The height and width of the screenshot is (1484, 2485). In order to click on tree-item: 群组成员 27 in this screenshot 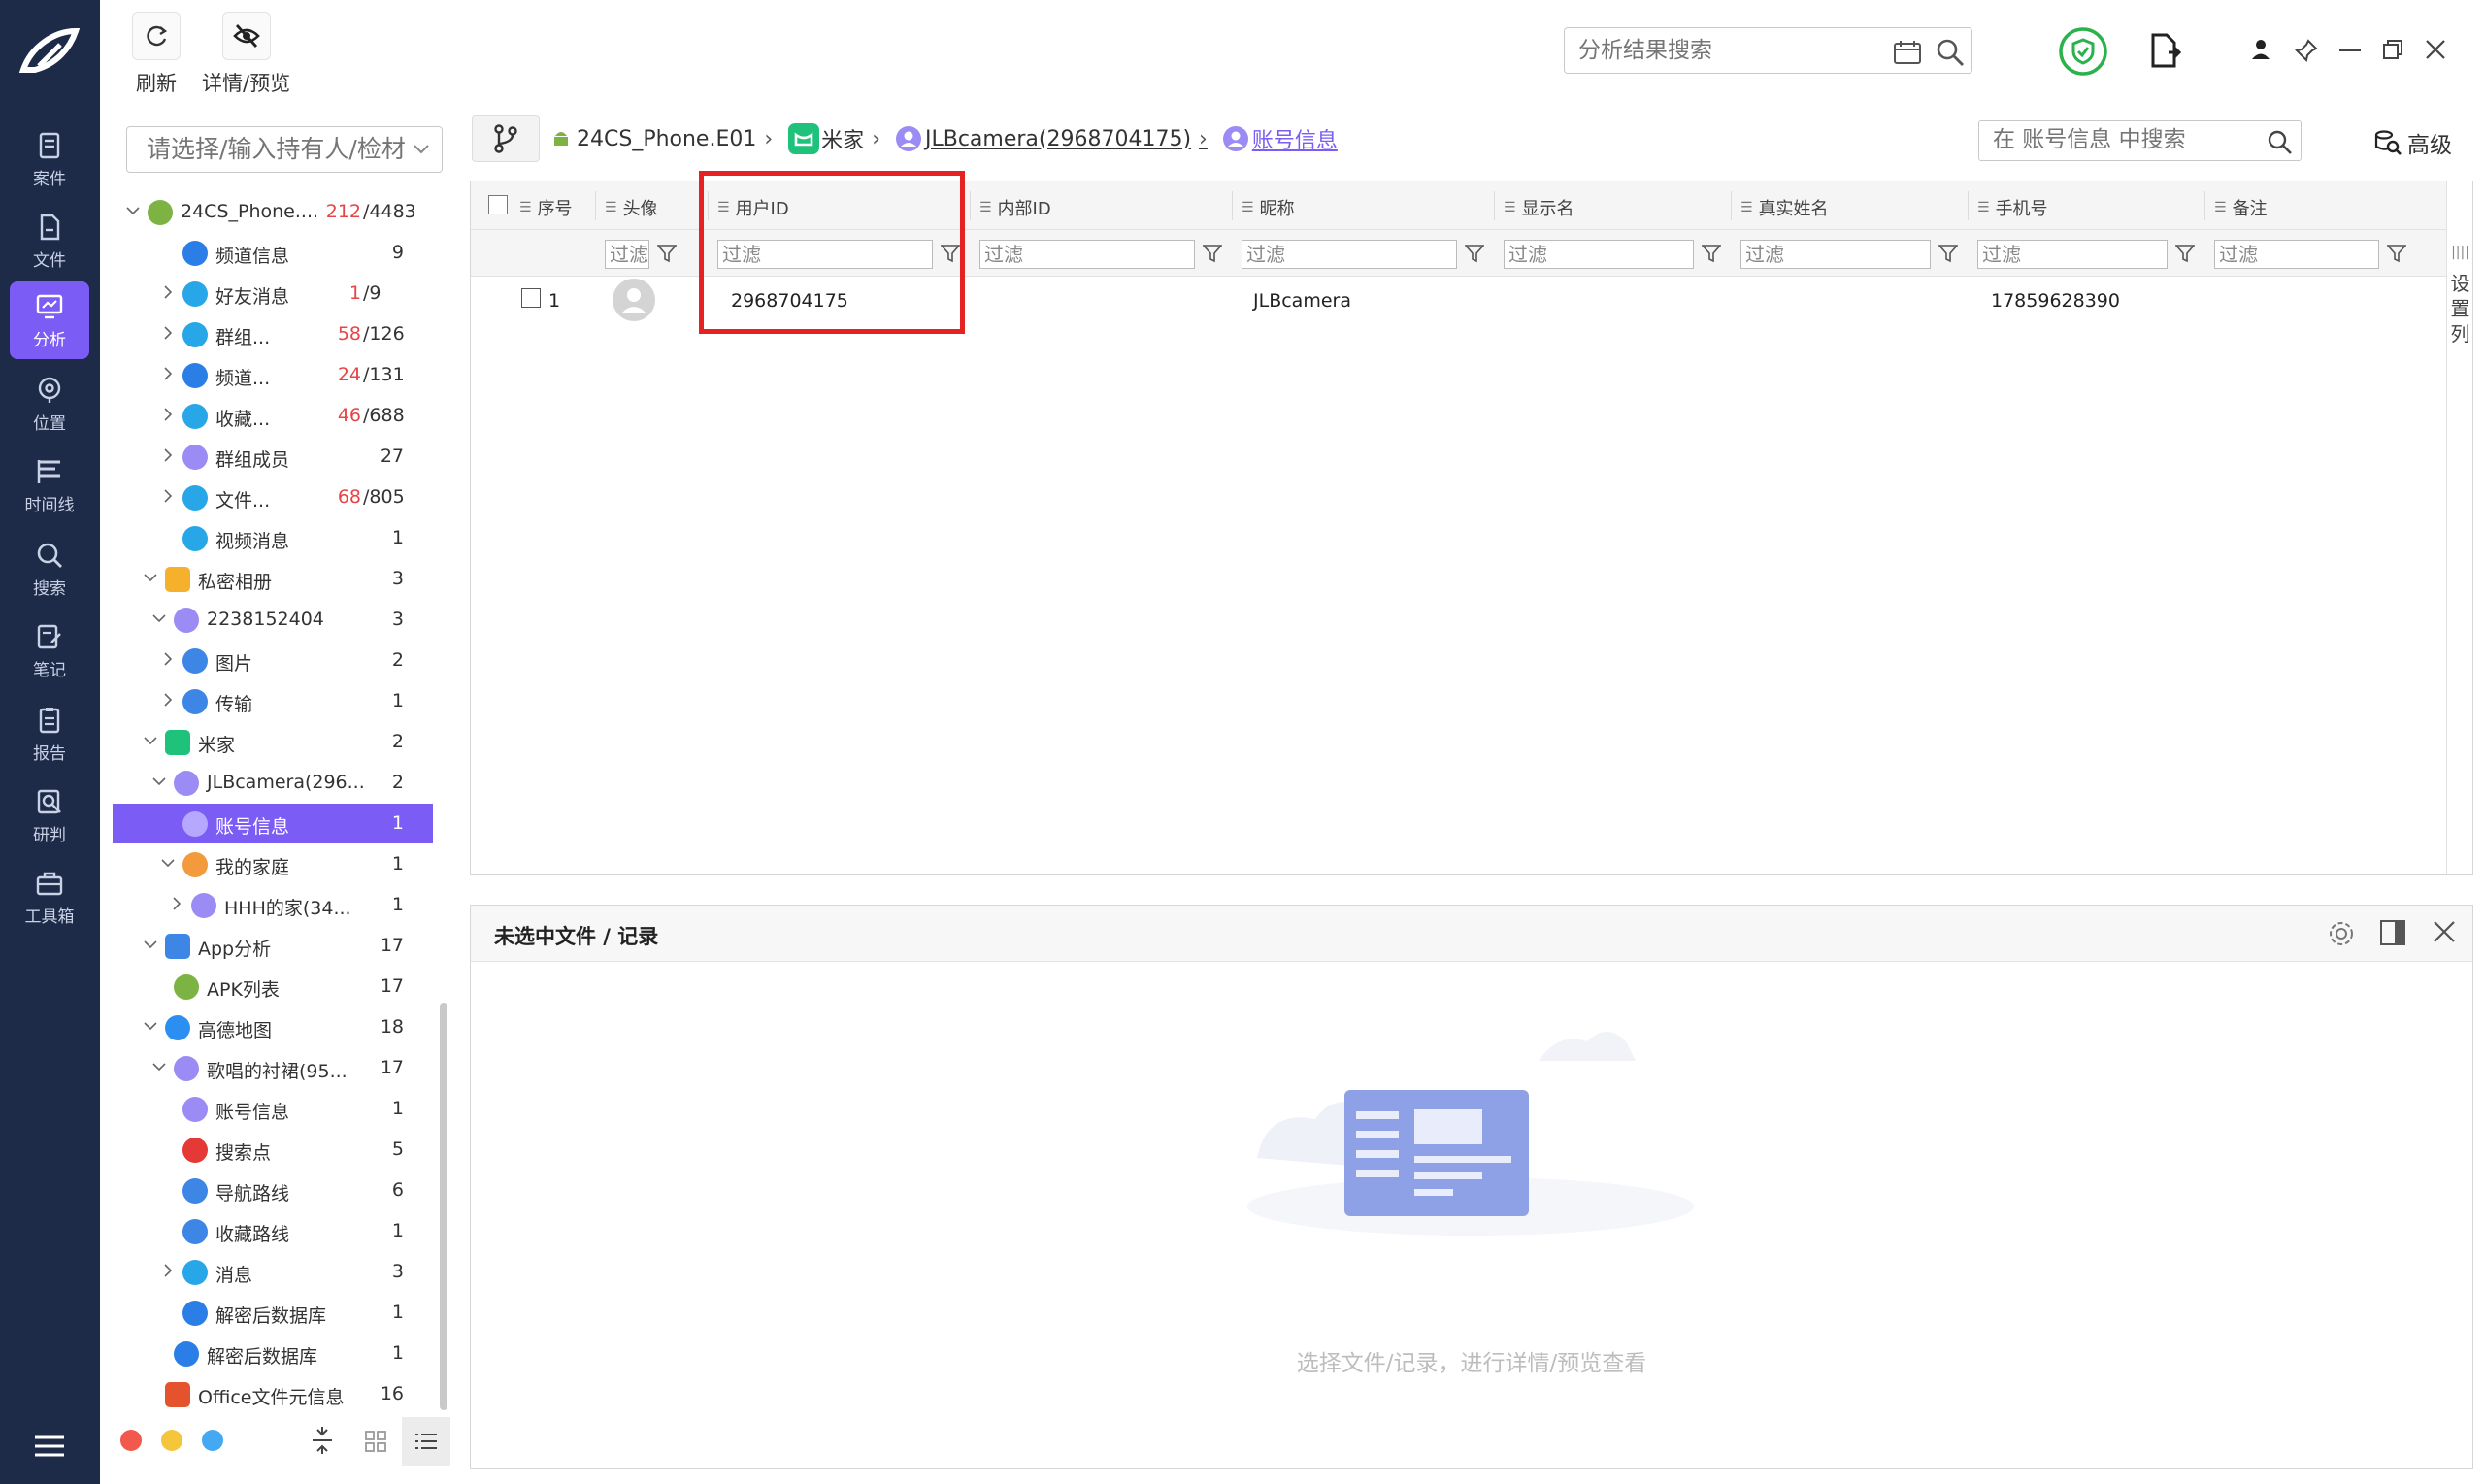, I will do `click(273, 457)`.